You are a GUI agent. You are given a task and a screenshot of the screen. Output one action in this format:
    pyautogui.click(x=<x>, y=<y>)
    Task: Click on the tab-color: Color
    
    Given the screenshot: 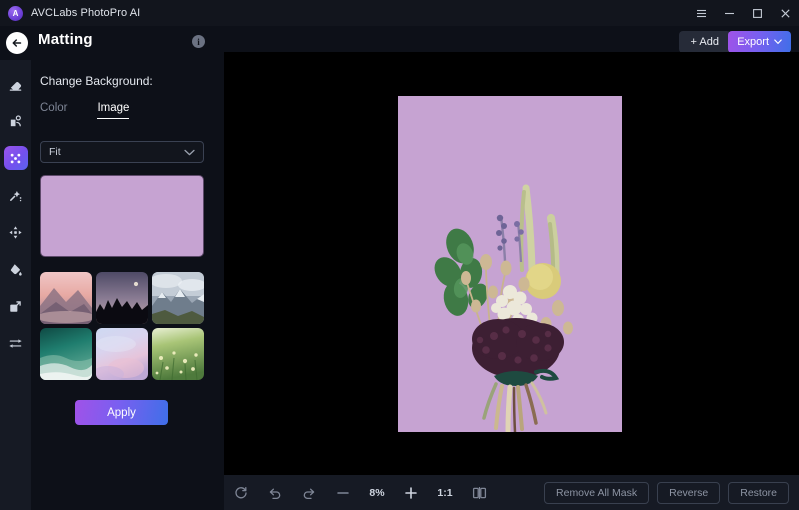 What is the action you would take?
    pyautogui.click(x=53, y=110)
    